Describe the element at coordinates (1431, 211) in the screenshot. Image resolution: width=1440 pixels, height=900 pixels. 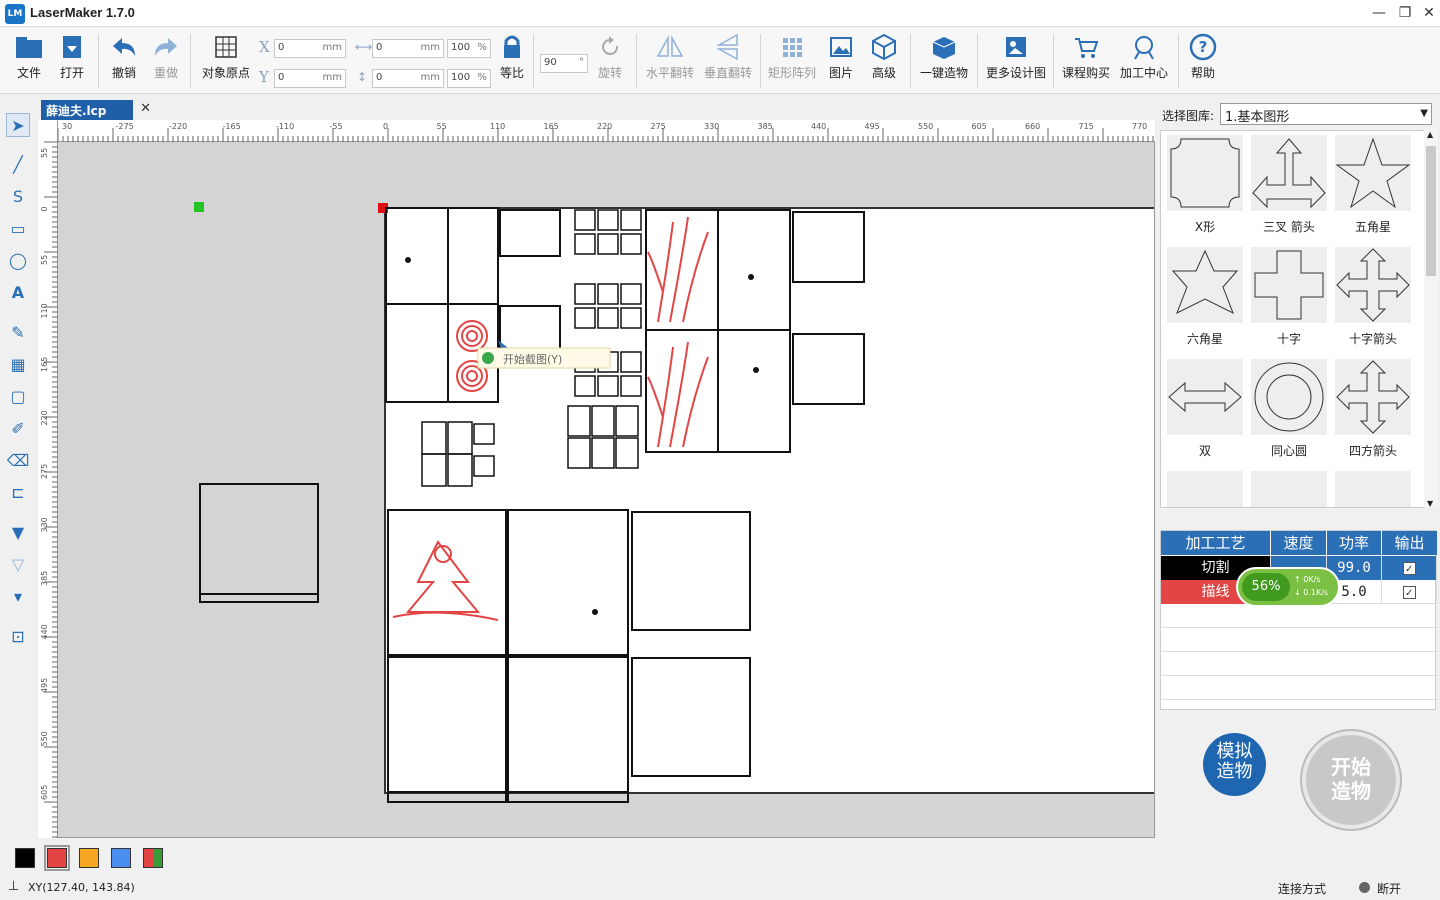
I see `scroll-thumb` at that location.